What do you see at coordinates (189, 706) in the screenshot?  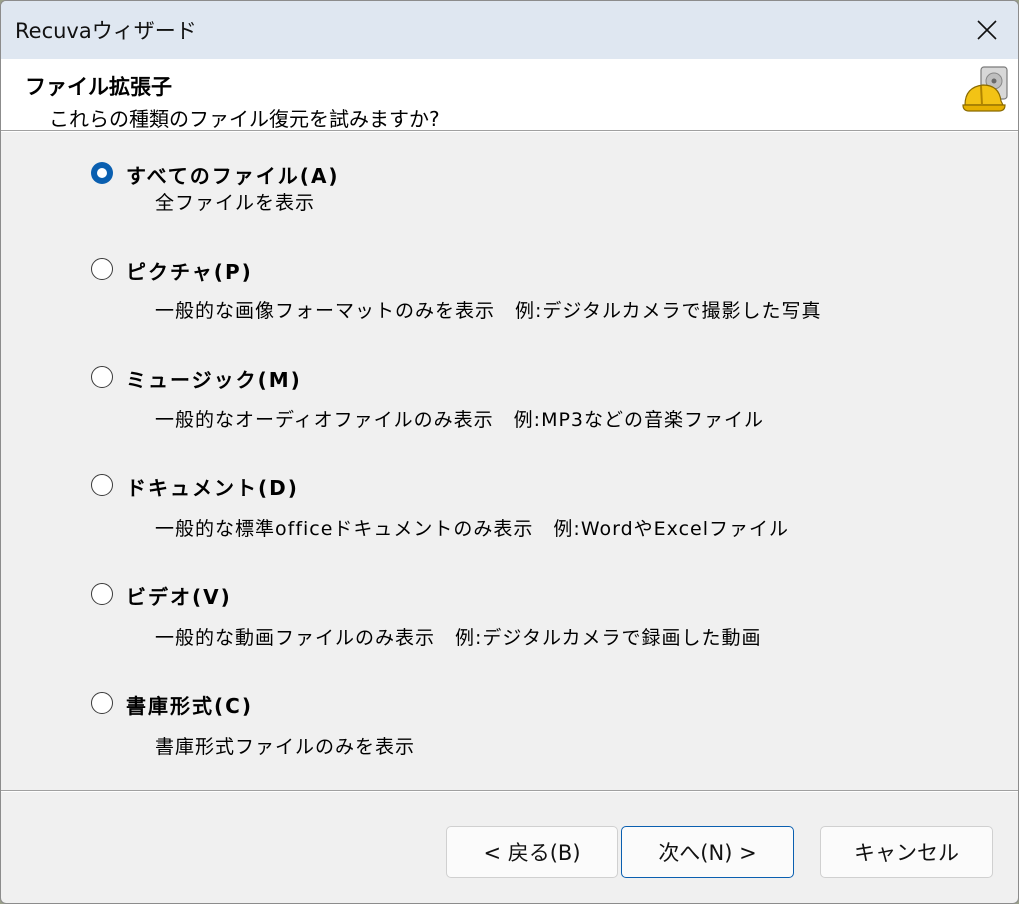 I see `option-label: 書庫形式(C)` at bounding box center [189, 706].